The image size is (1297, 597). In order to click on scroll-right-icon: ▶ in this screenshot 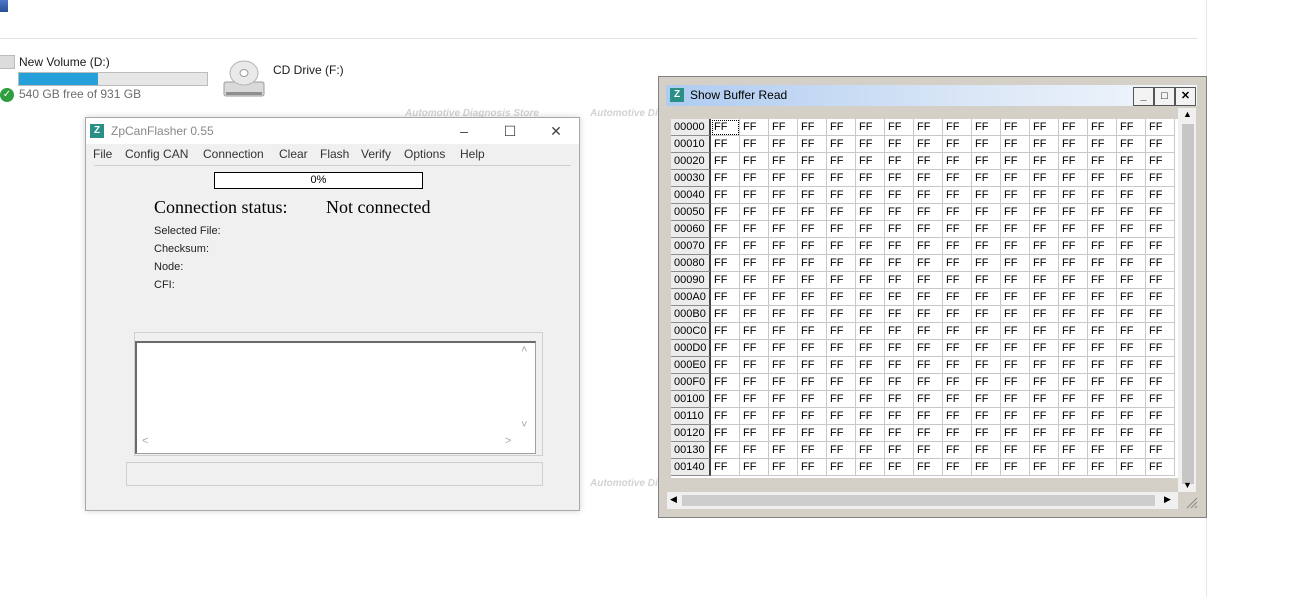, I will do `click(1167, 499)`.